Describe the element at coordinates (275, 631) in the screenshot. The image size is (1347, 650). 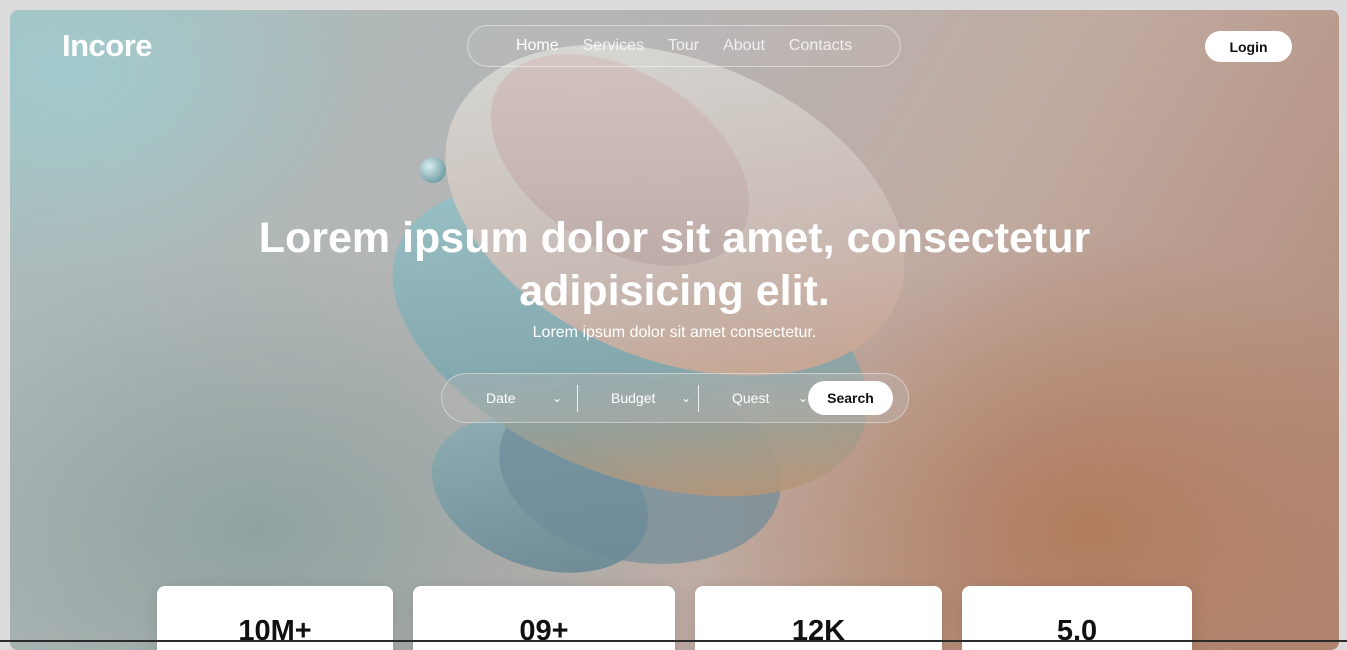
I see `stat-value: 10M+` at that location.